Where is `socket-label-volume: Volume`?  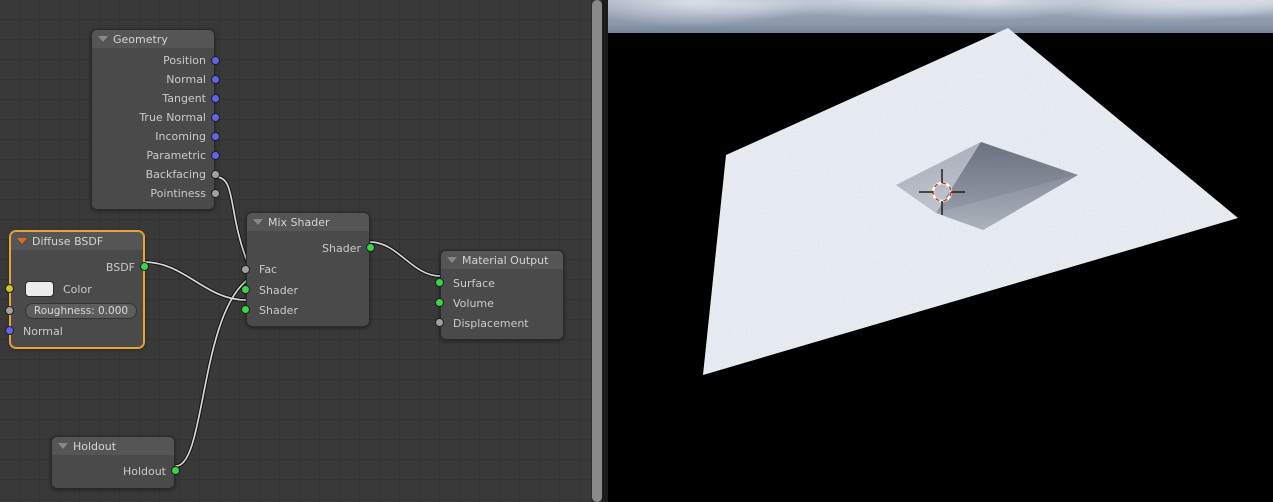 socket-label-volume: Volume is located at coordinates (473, 303).